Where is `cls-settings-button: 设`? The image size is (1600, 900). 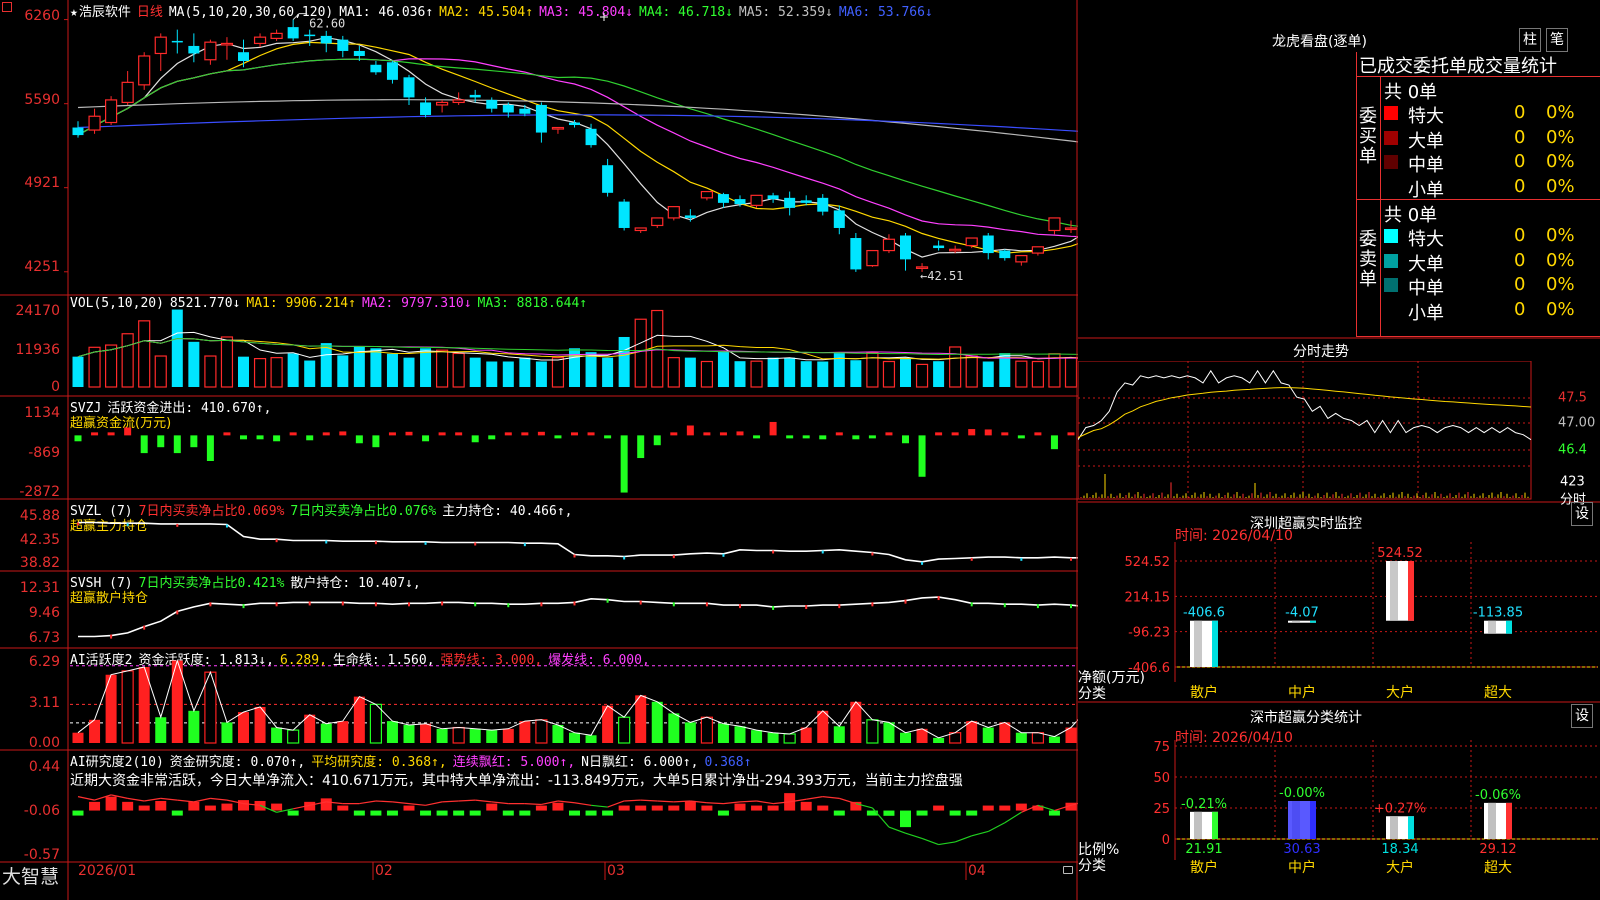
cls-settings-button: 设 is located at coordinates (1582, 716).